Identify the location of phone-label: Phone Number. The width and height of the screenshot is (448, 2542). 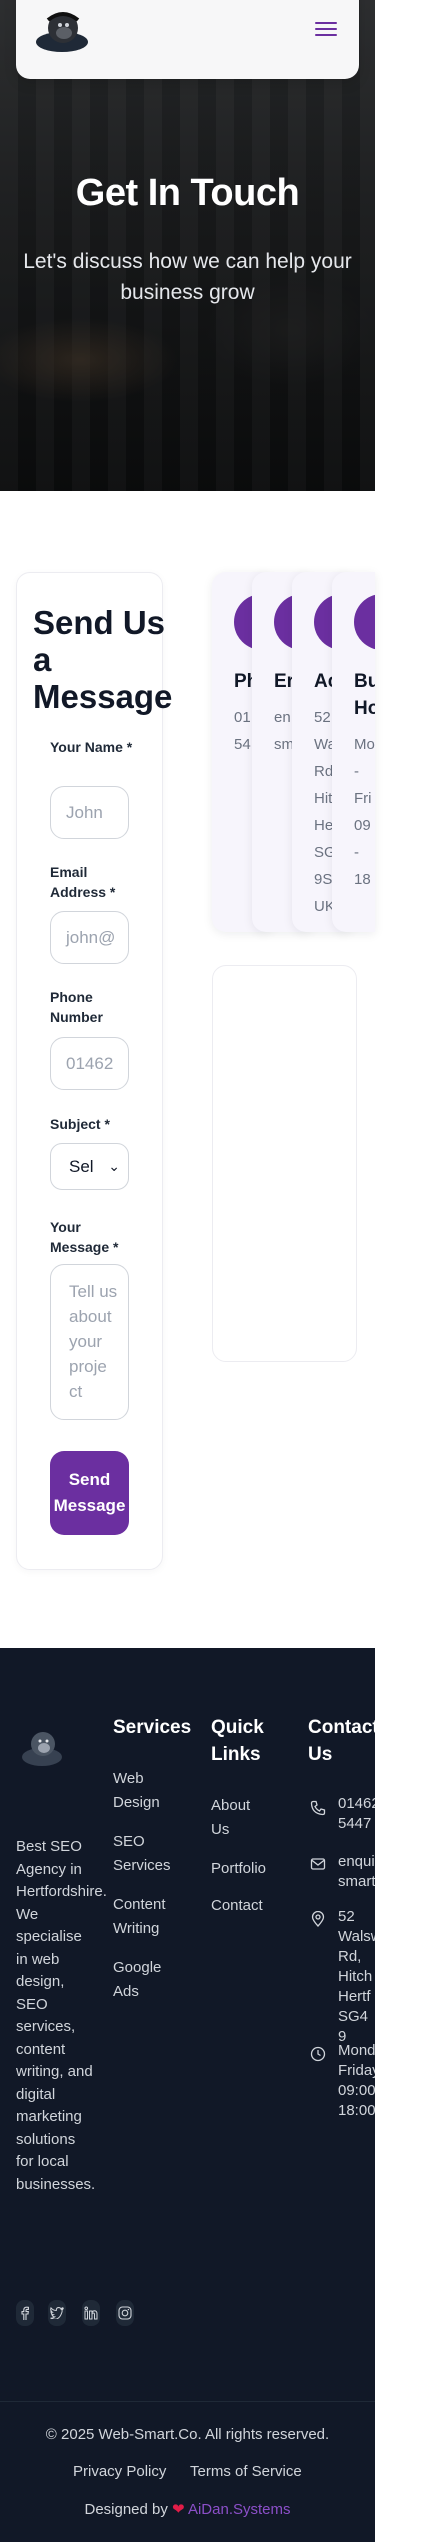
(76, 1007).